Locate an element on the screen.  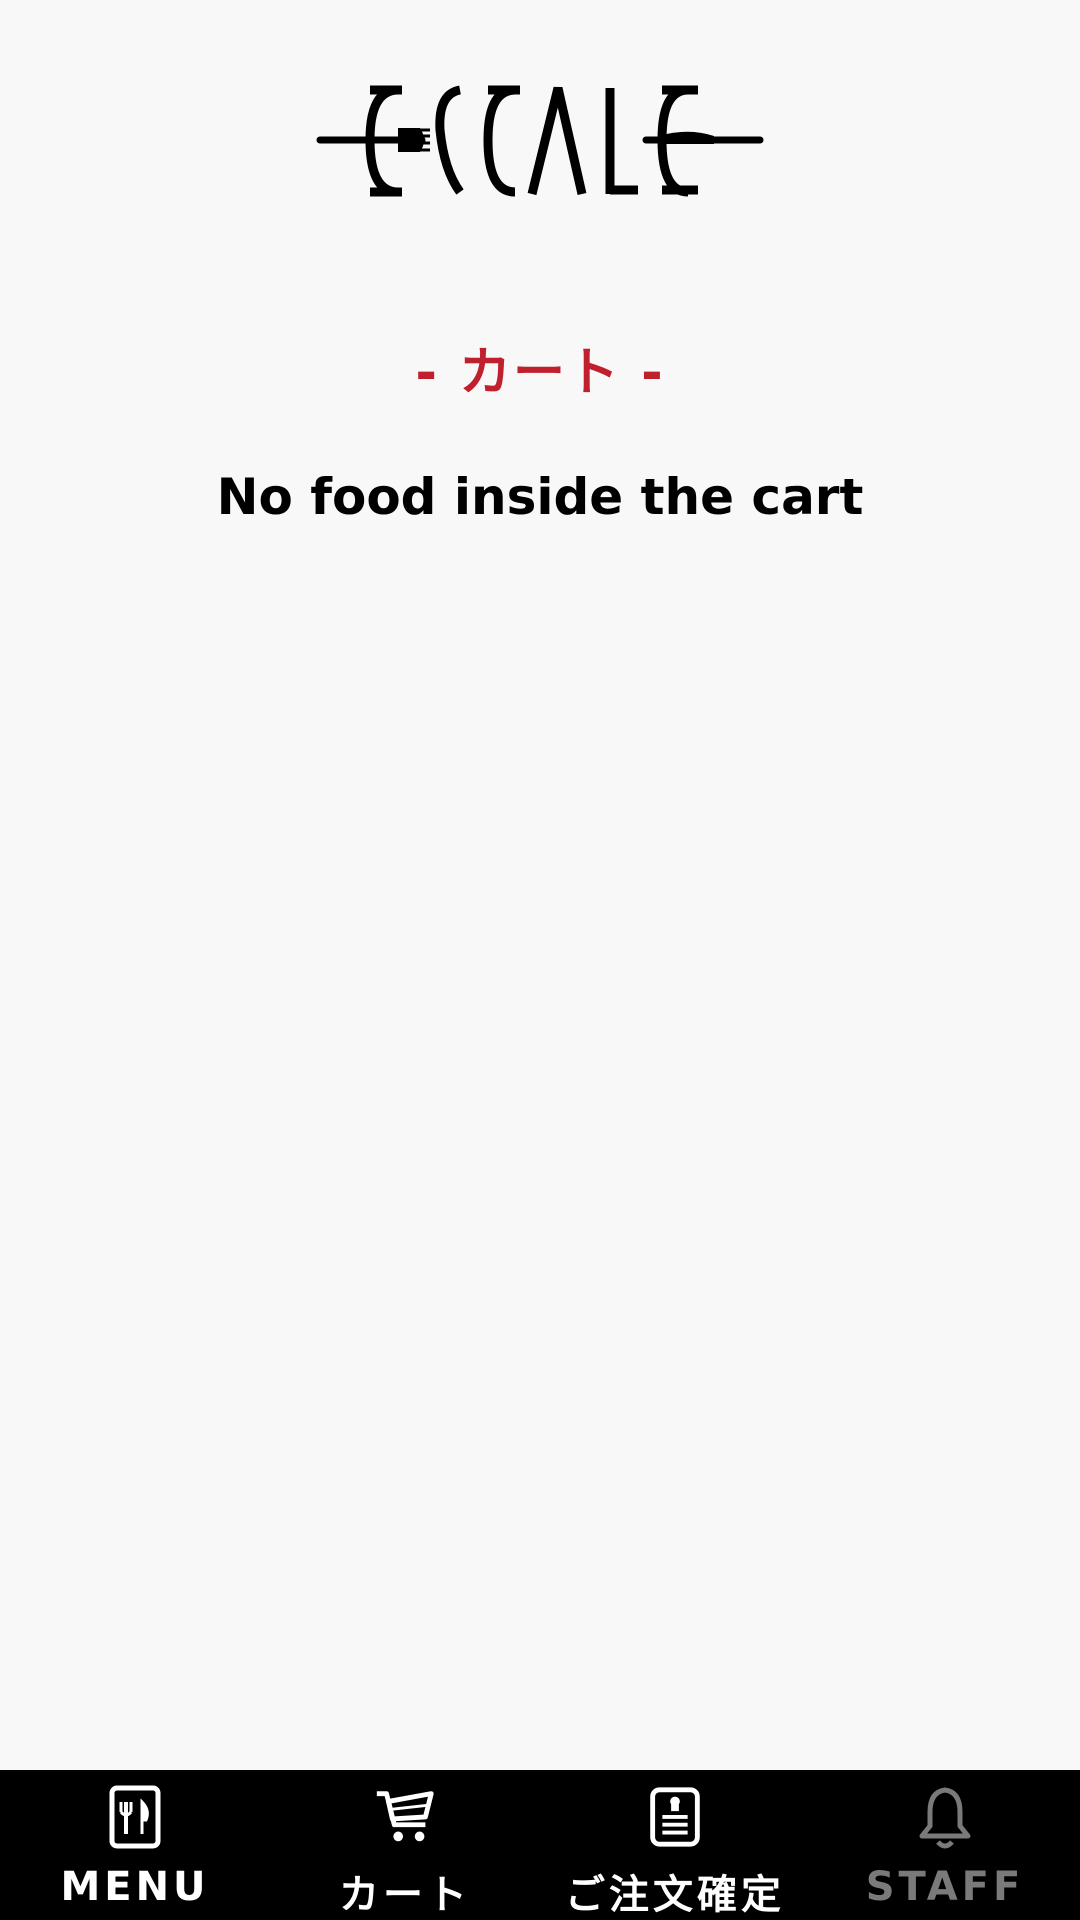
nav-label-cart: カート is located at coordinates (405, 1895).